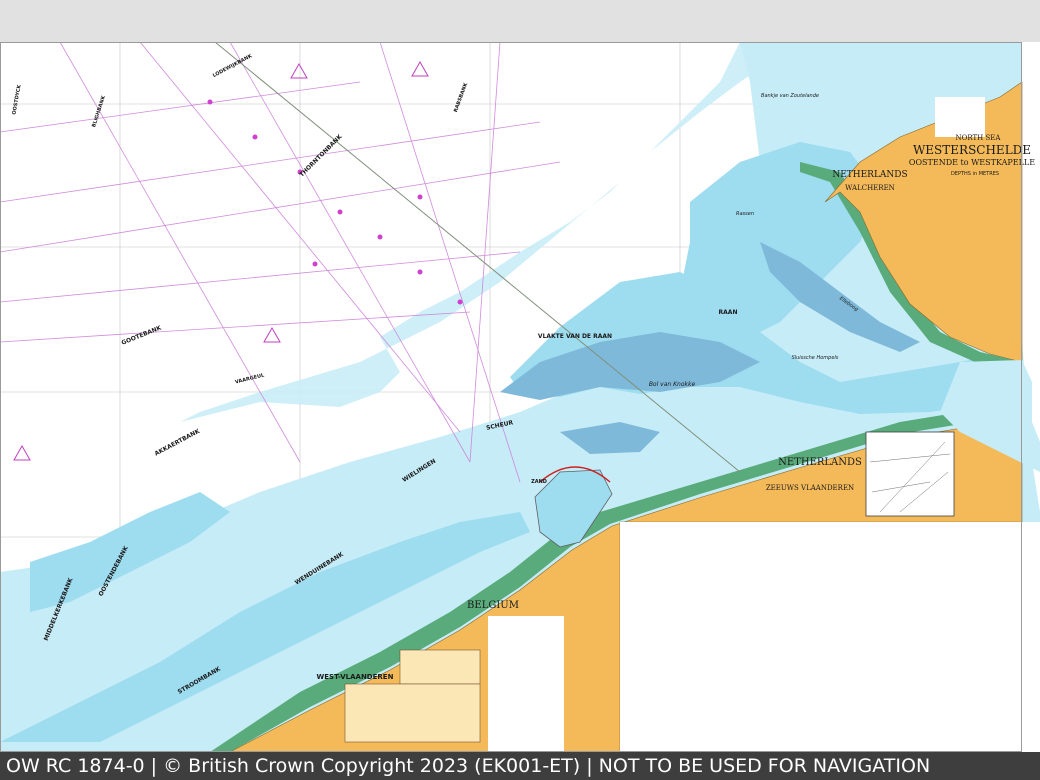  I want to click on label-sluissche-hompels: Sluissche Hompels, so click(815, 358).